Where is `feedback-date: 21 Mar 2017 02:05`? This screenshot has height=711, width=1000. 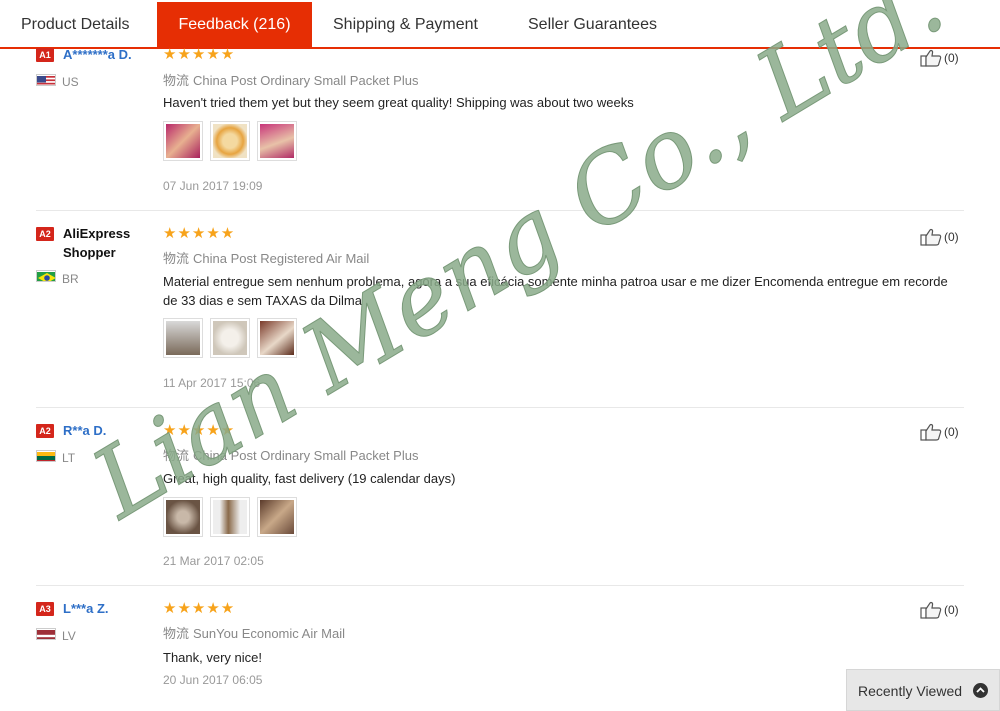
feedback-date: 21 Mar 2017 02:05 is located at coordinates (213, 561).